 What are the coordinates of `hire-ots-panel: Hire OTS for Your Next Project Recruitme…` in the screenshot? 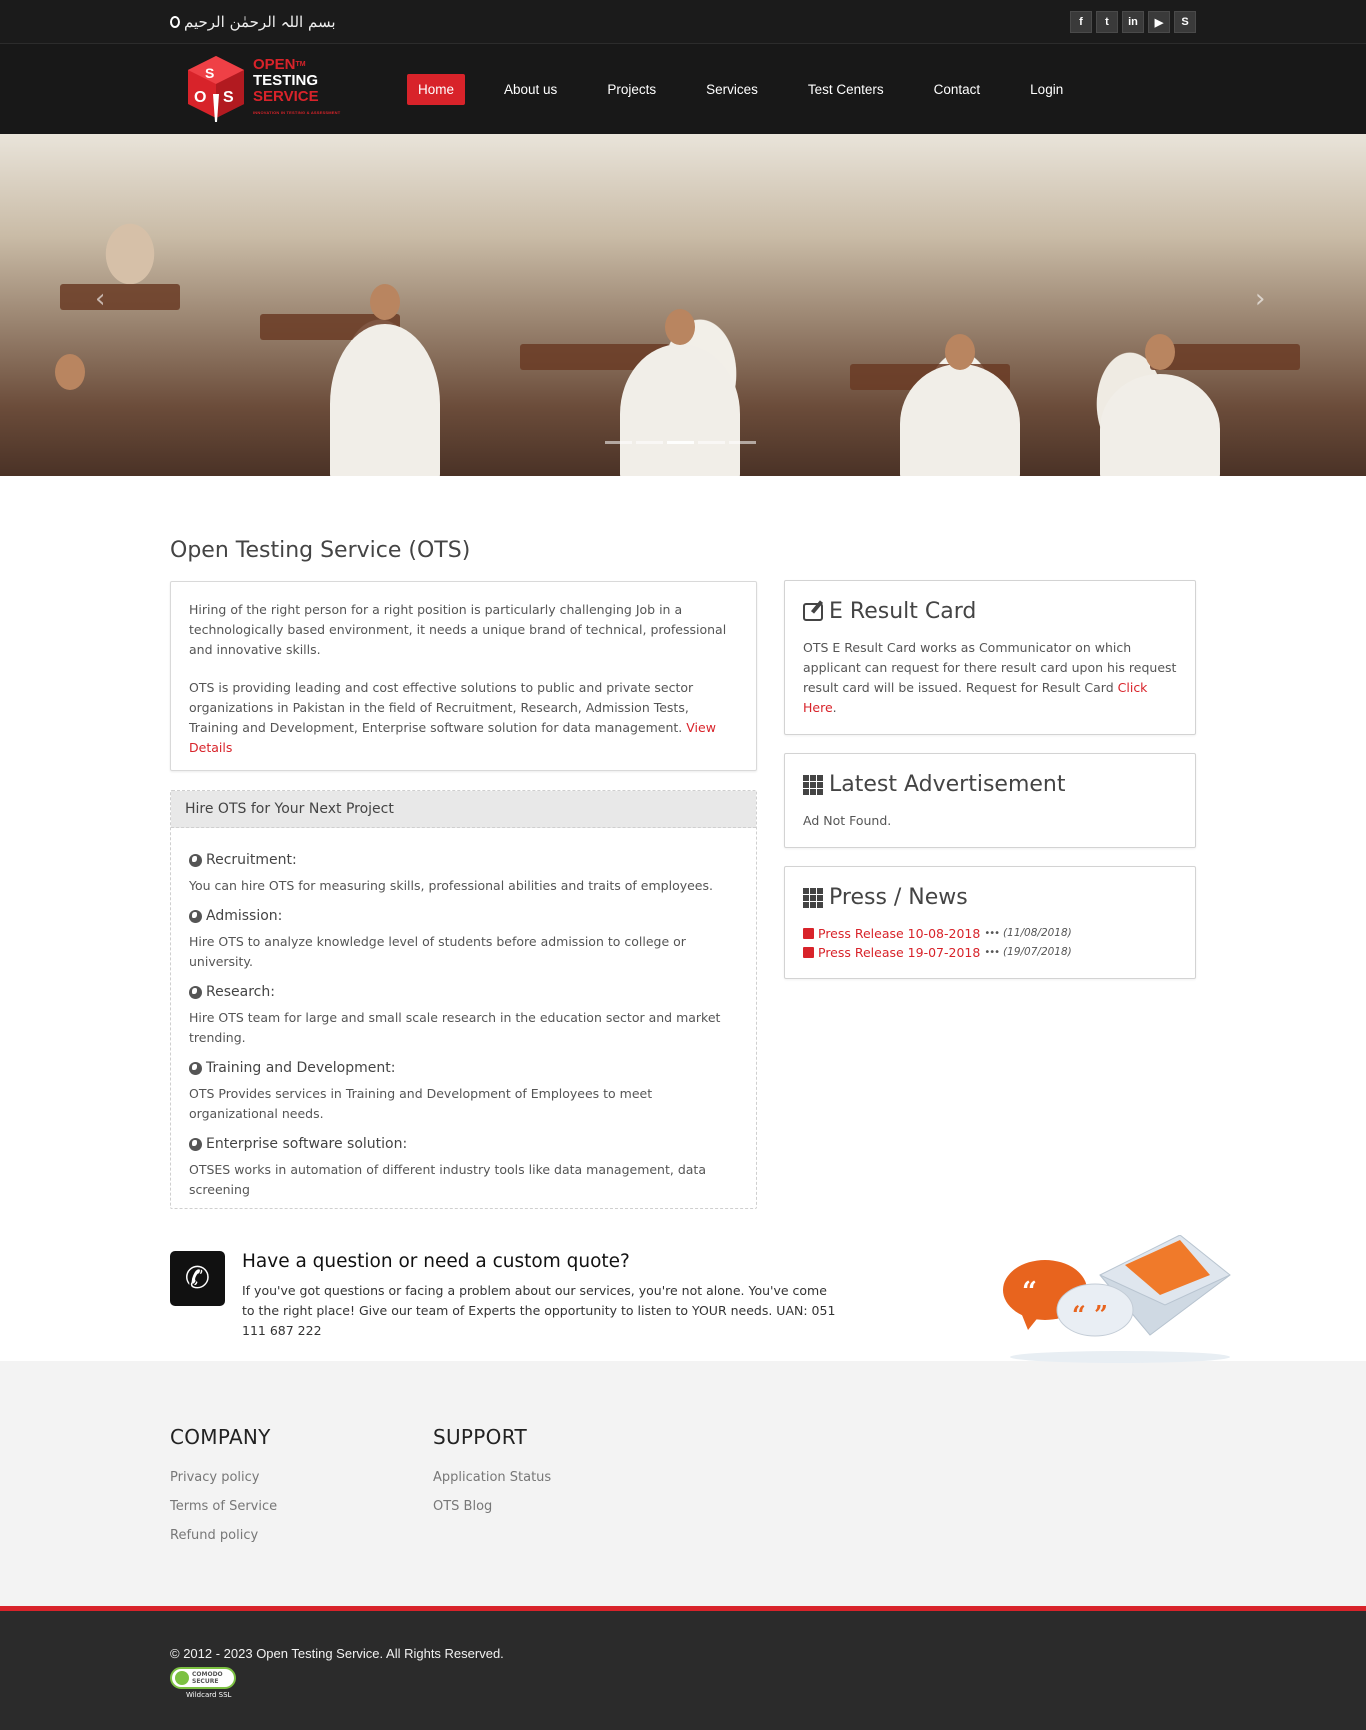 It's located at (463, 999).